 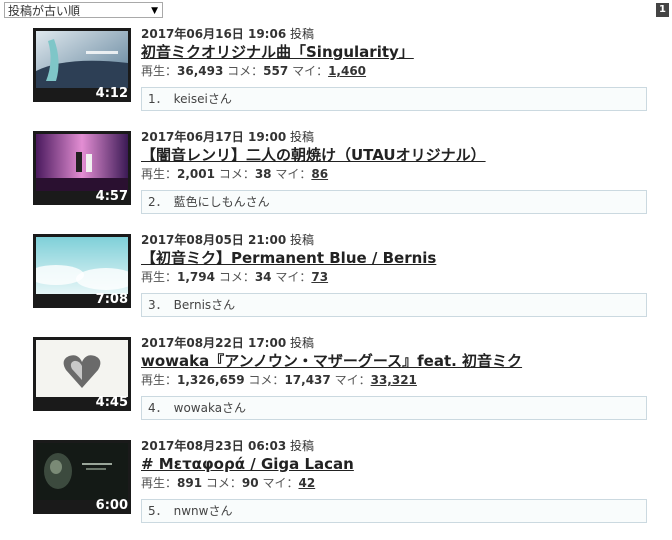 I want to click on mylist-count-link: 42, so click(x=306, y=483).